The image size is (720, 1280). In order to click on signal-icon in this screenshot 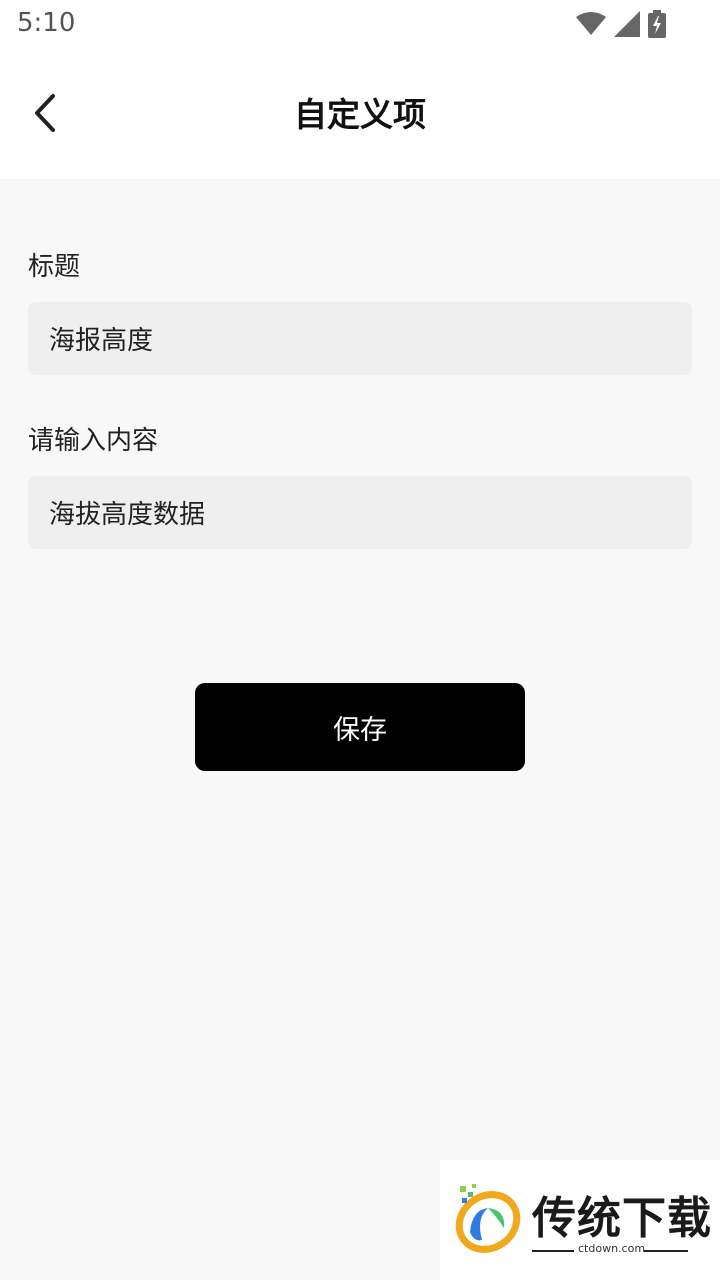, I will do `click(627, 24)`.